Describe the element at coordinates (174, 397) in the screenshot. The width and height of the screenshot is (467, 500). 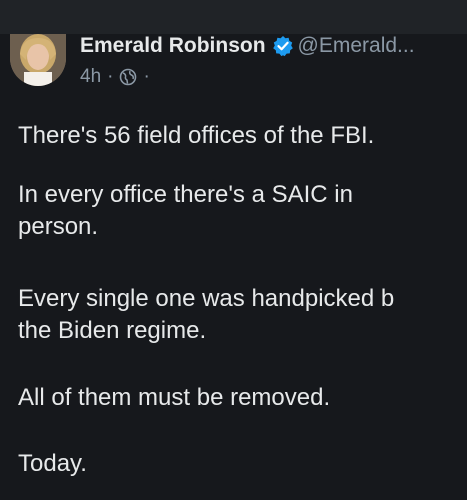
I see `post-text-paragraph-4: All of them must be removed.` at that location.